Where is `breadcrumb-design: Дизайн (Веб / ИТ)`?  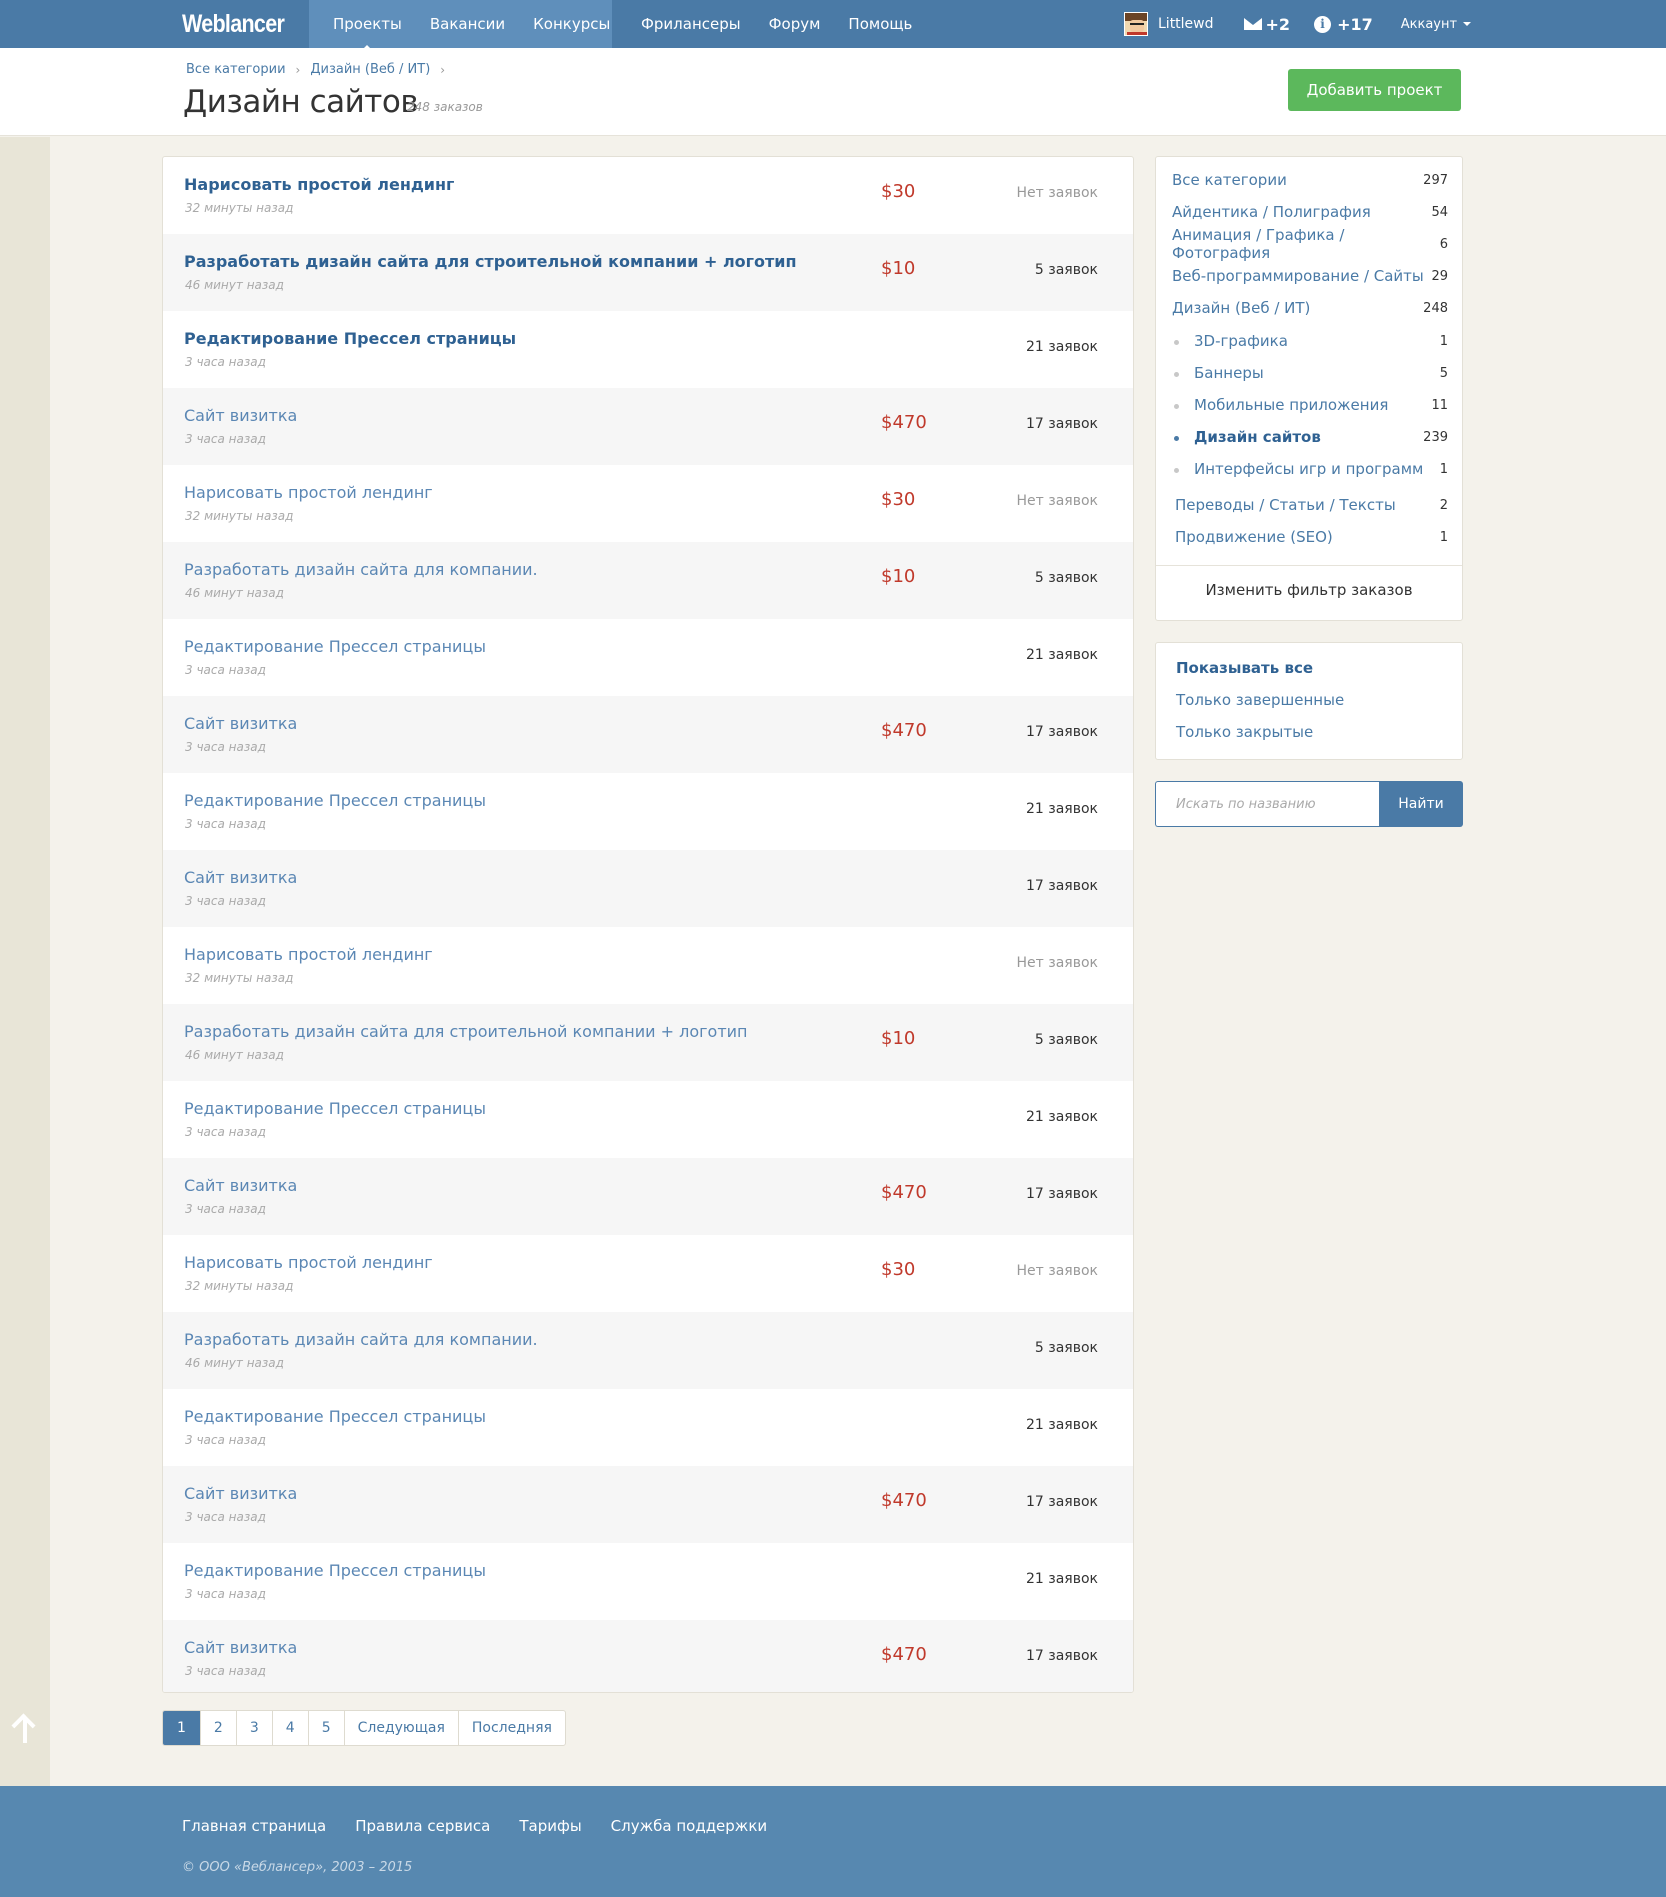 breadcrumb-design: Дизайн (Веб / ИТ) is located at coordinates (370, 69).